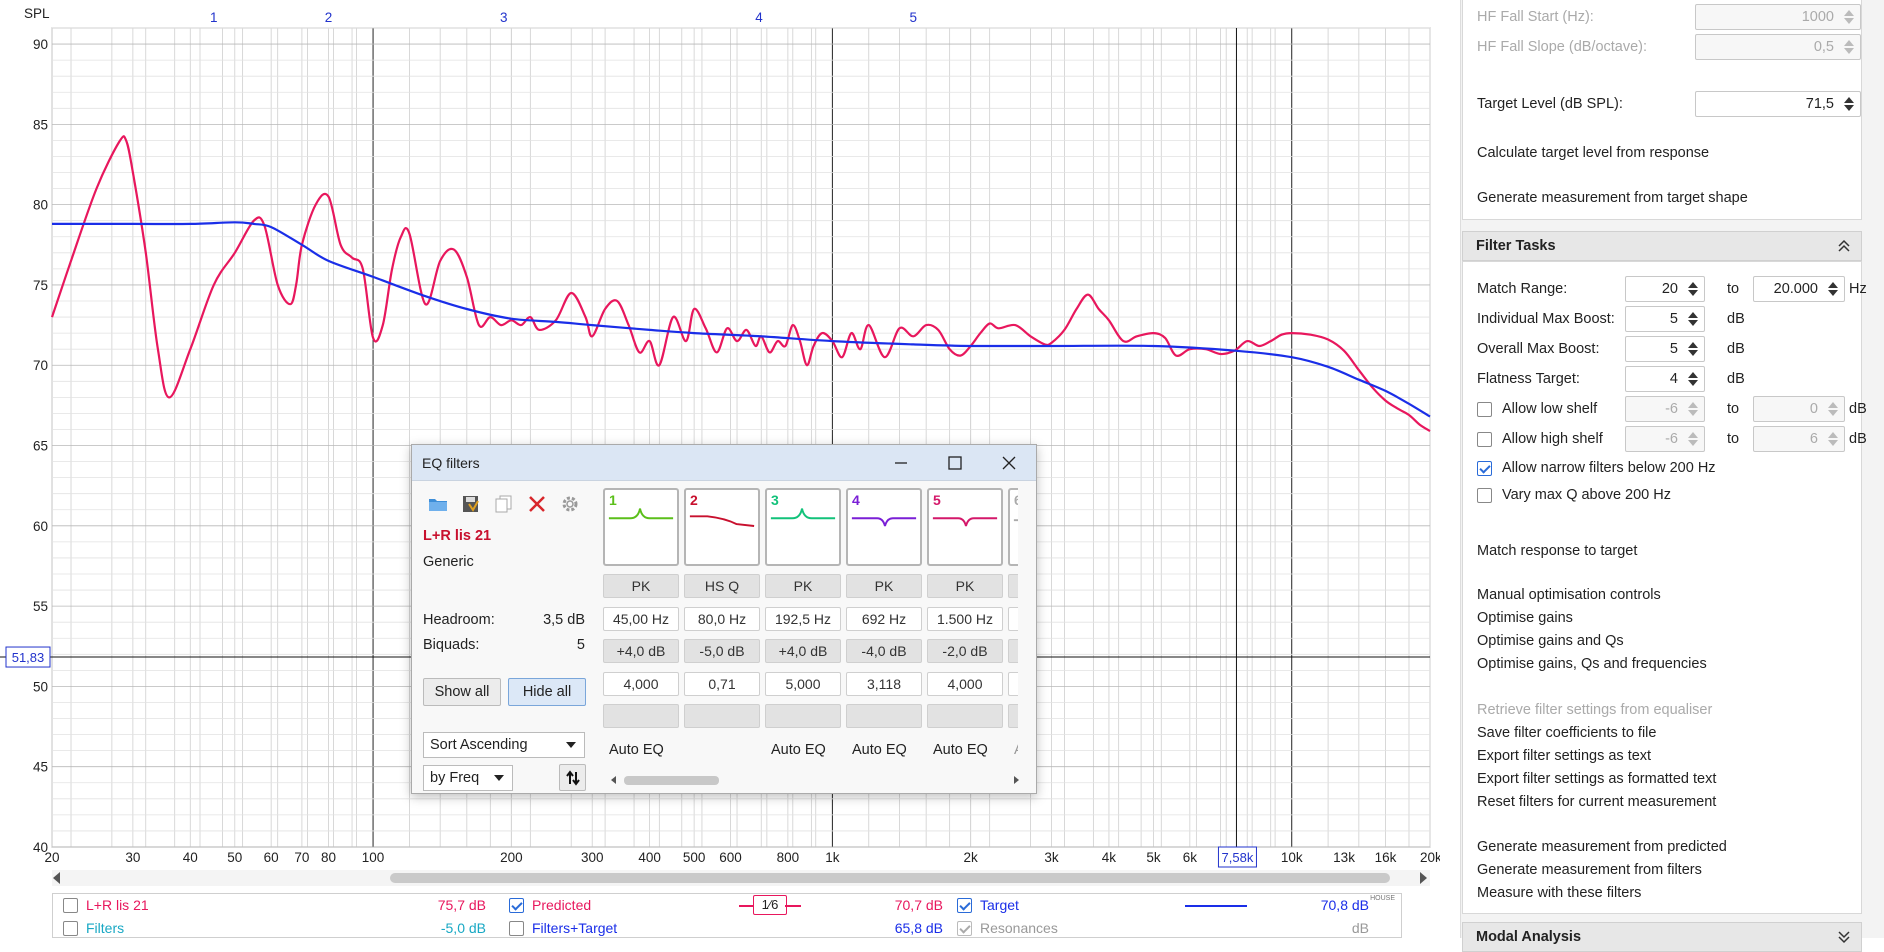 The image size is (1884, 952). I want to click on save-coeffs-link: Save filter coefficients to file, so click(1566, 733).